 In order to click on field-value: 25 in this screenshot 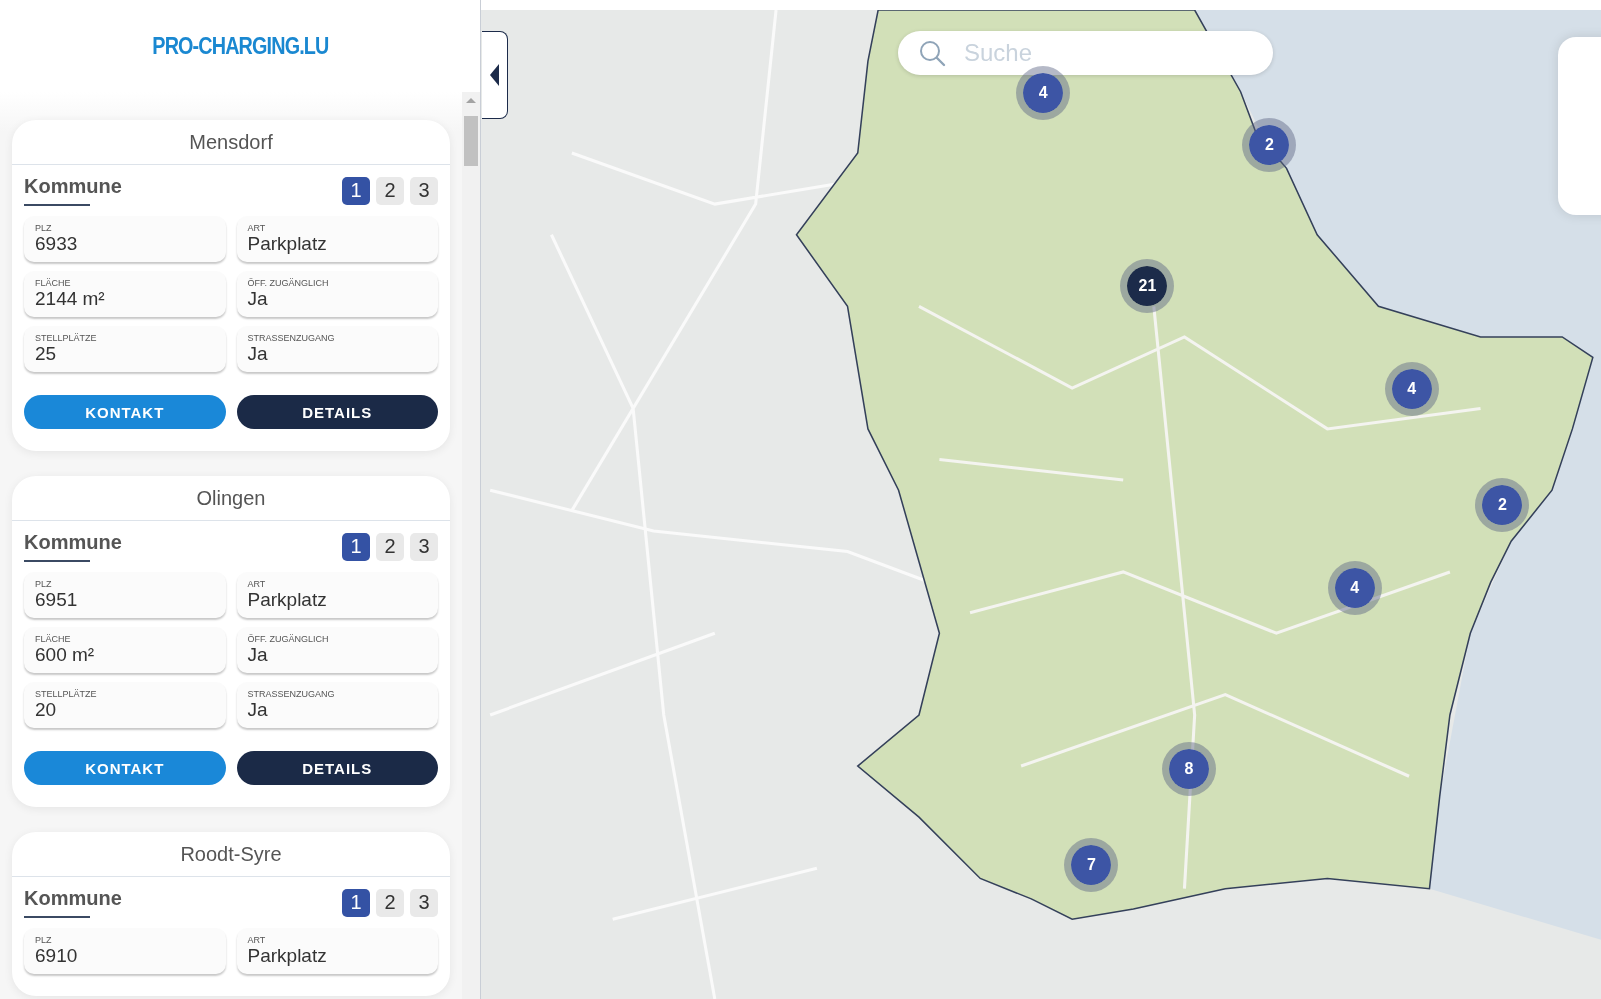, I will do `click(46, 354)`.